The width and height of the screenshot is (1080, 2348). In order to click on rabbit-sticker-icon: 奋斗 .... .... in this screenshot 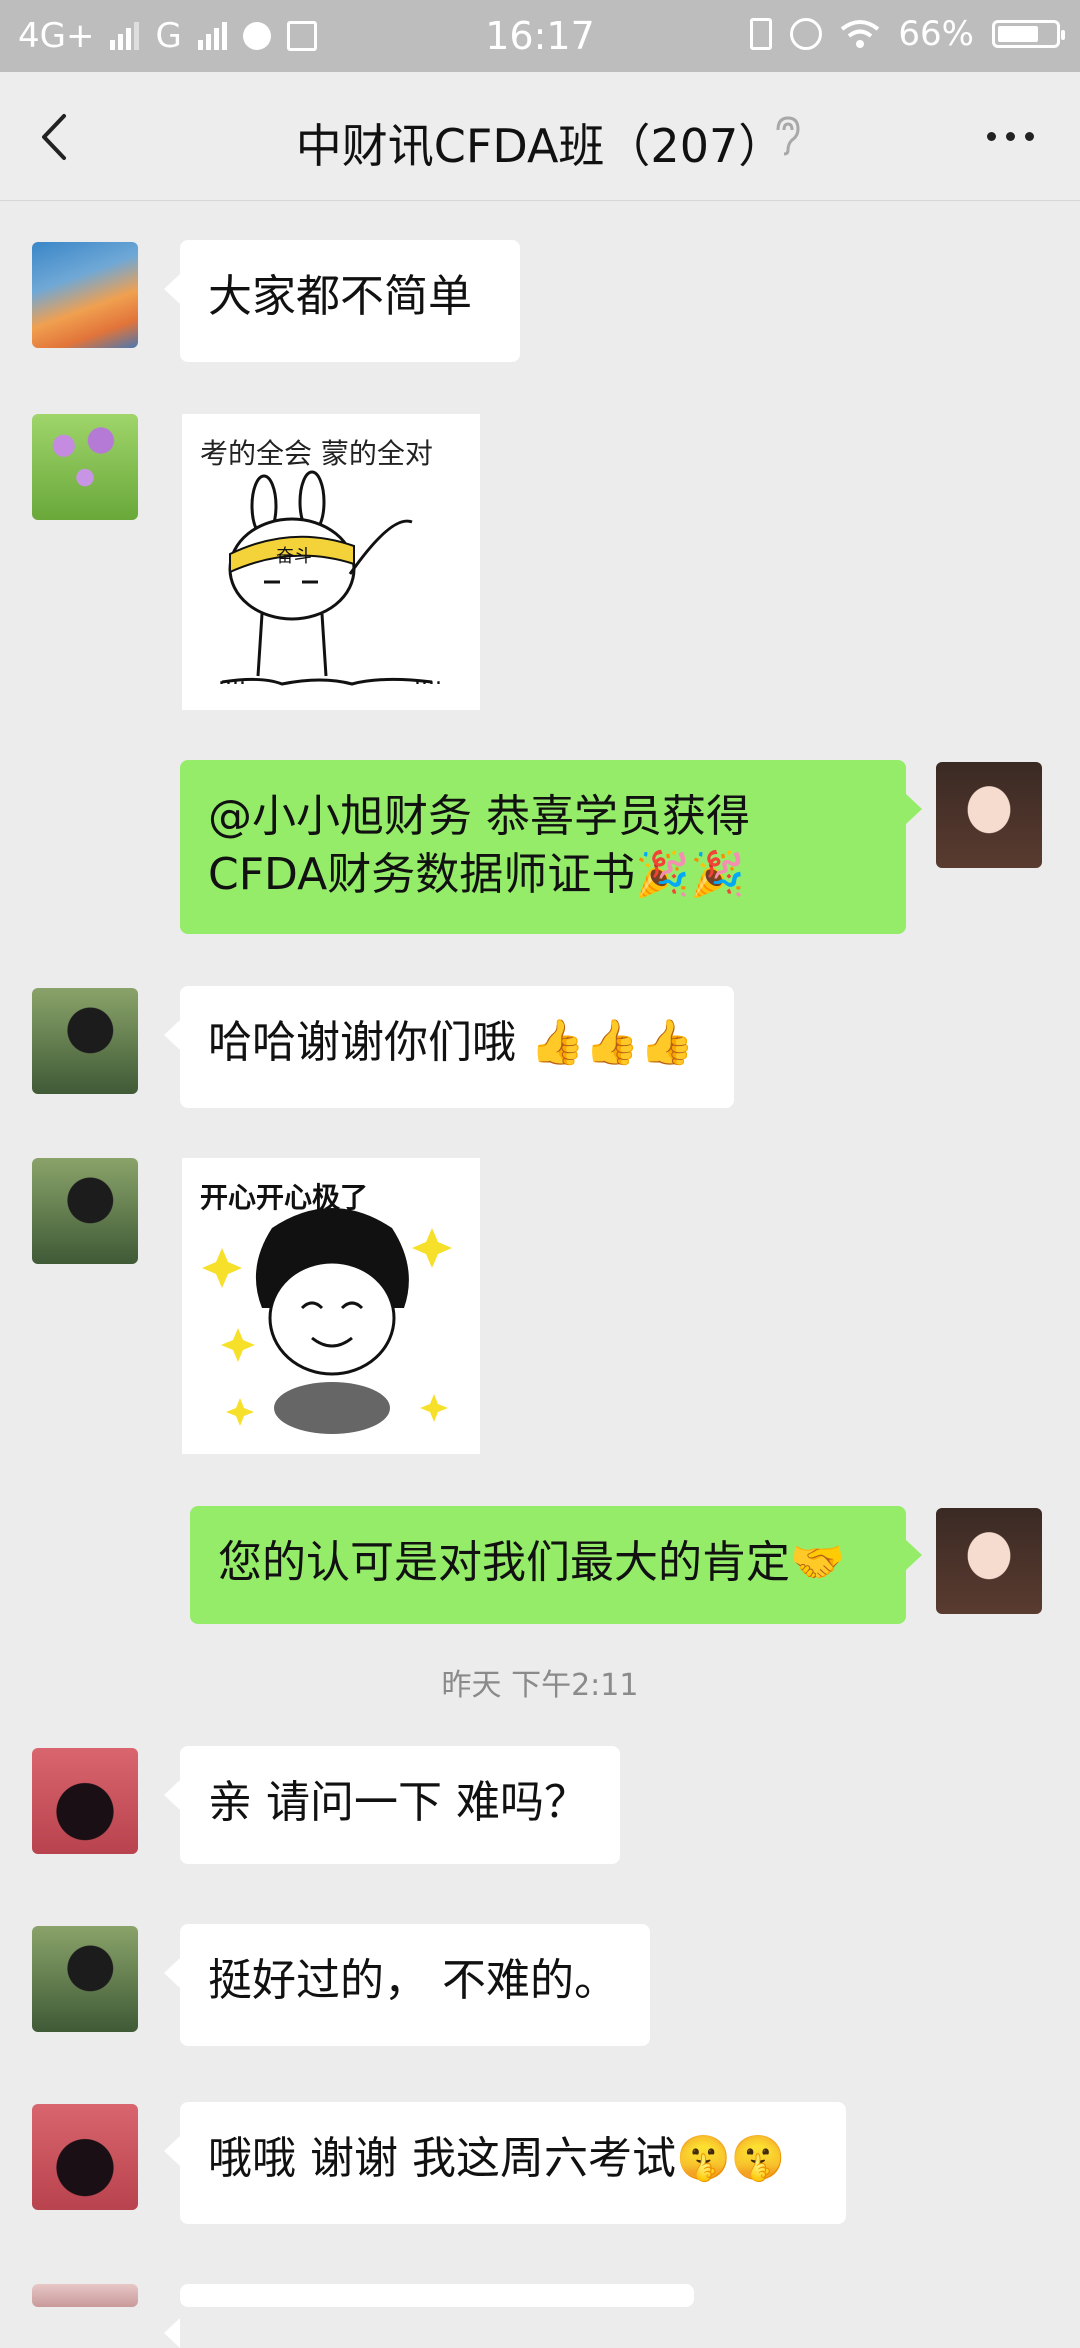, I will do `click(330, 580)`.